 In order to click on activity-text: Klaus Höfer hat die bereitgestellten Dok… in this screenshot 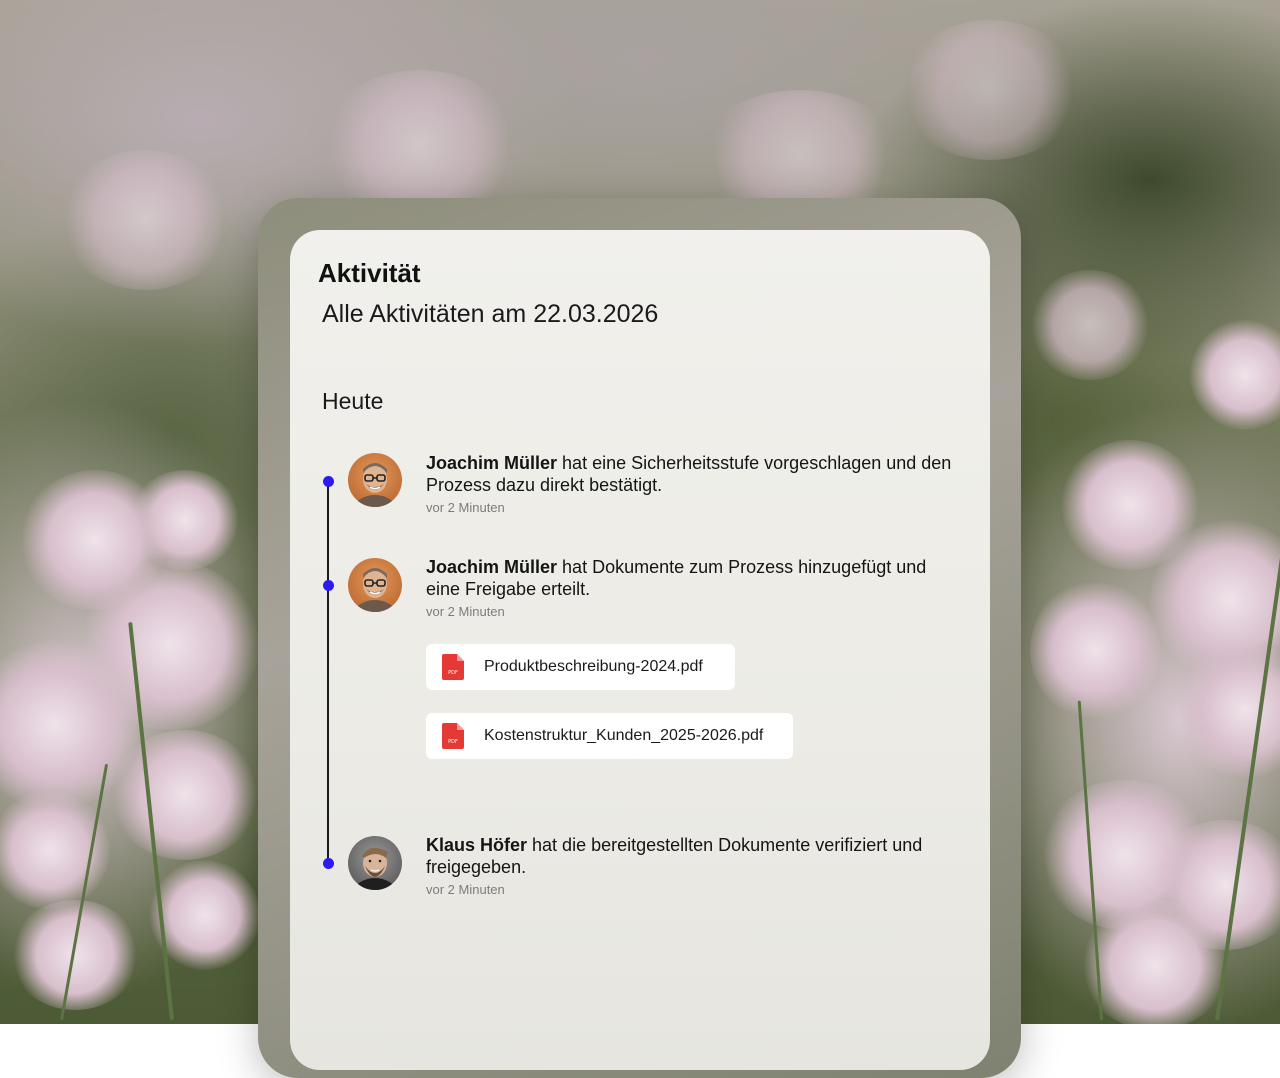, I will do `click(691, 856)`.